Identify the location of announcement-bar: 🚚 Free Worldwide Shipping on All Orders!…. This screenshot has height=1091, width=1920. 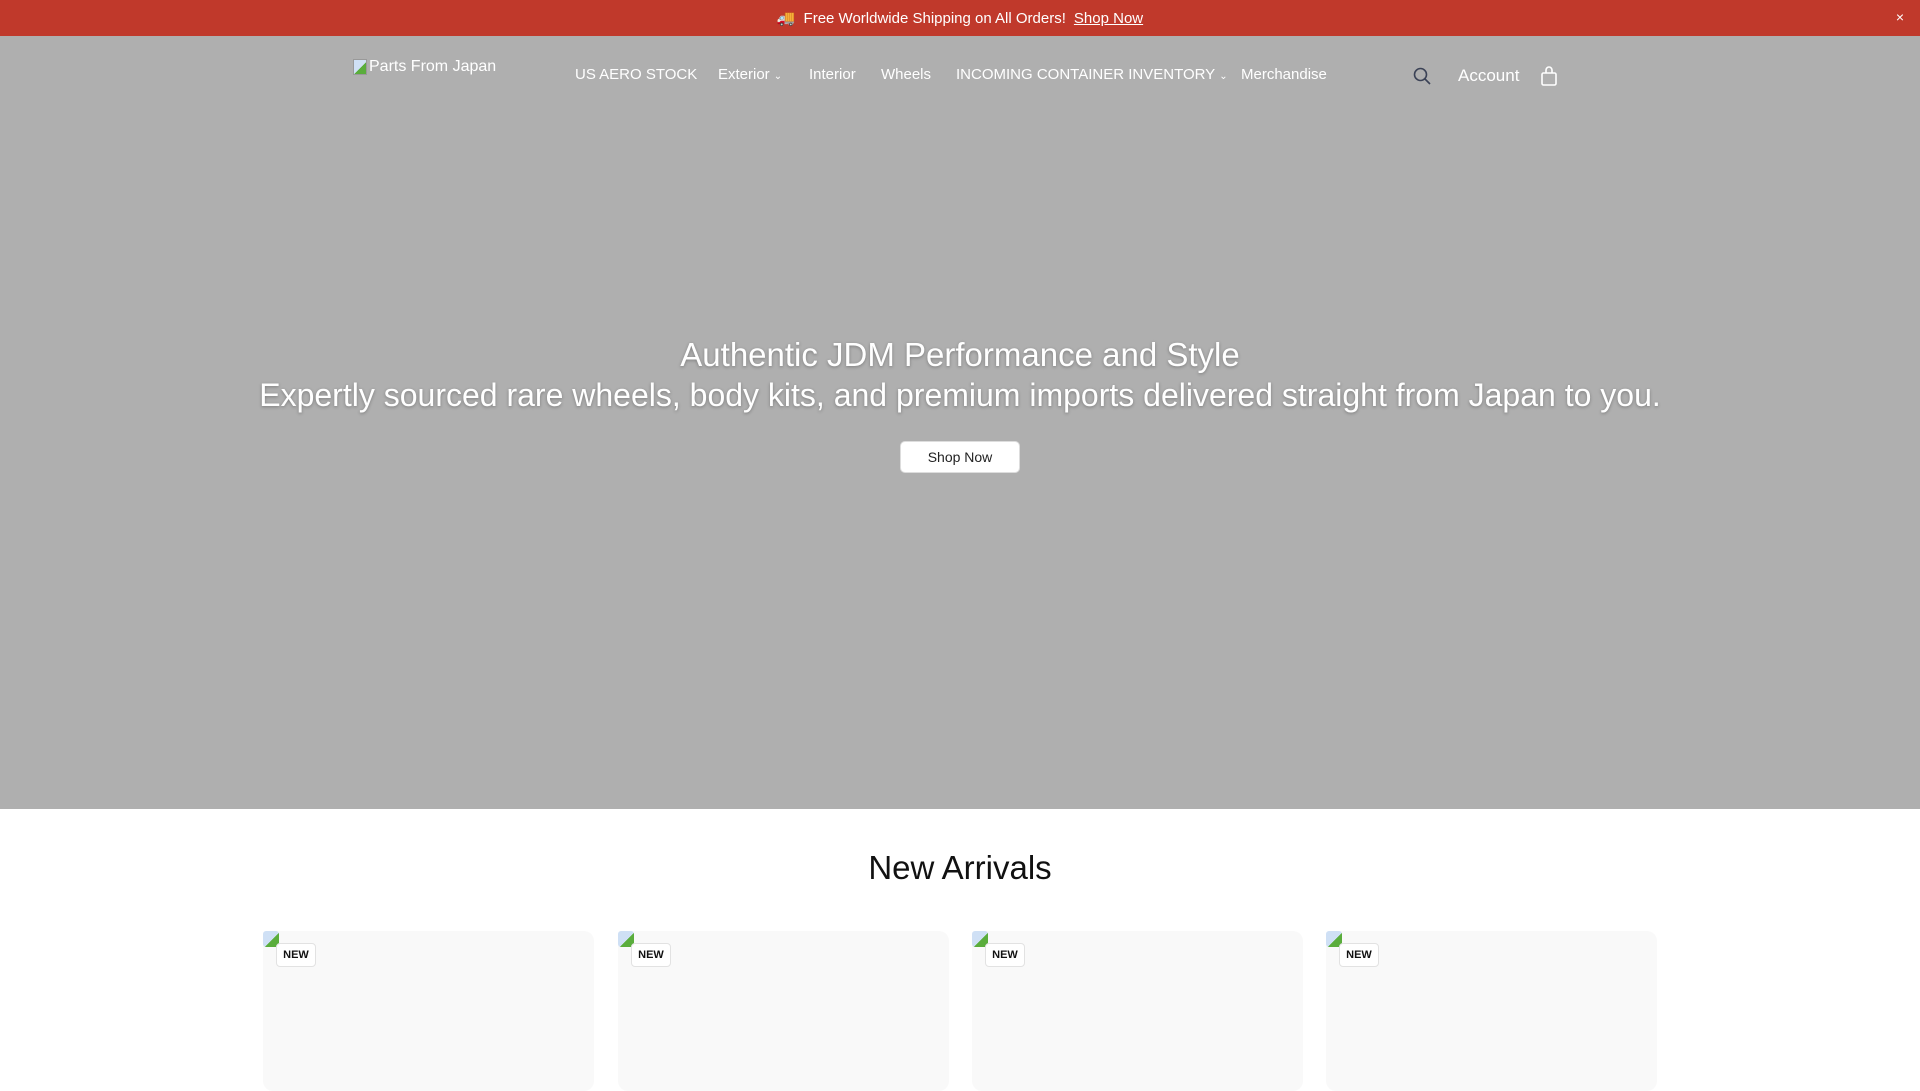
(960, 18).